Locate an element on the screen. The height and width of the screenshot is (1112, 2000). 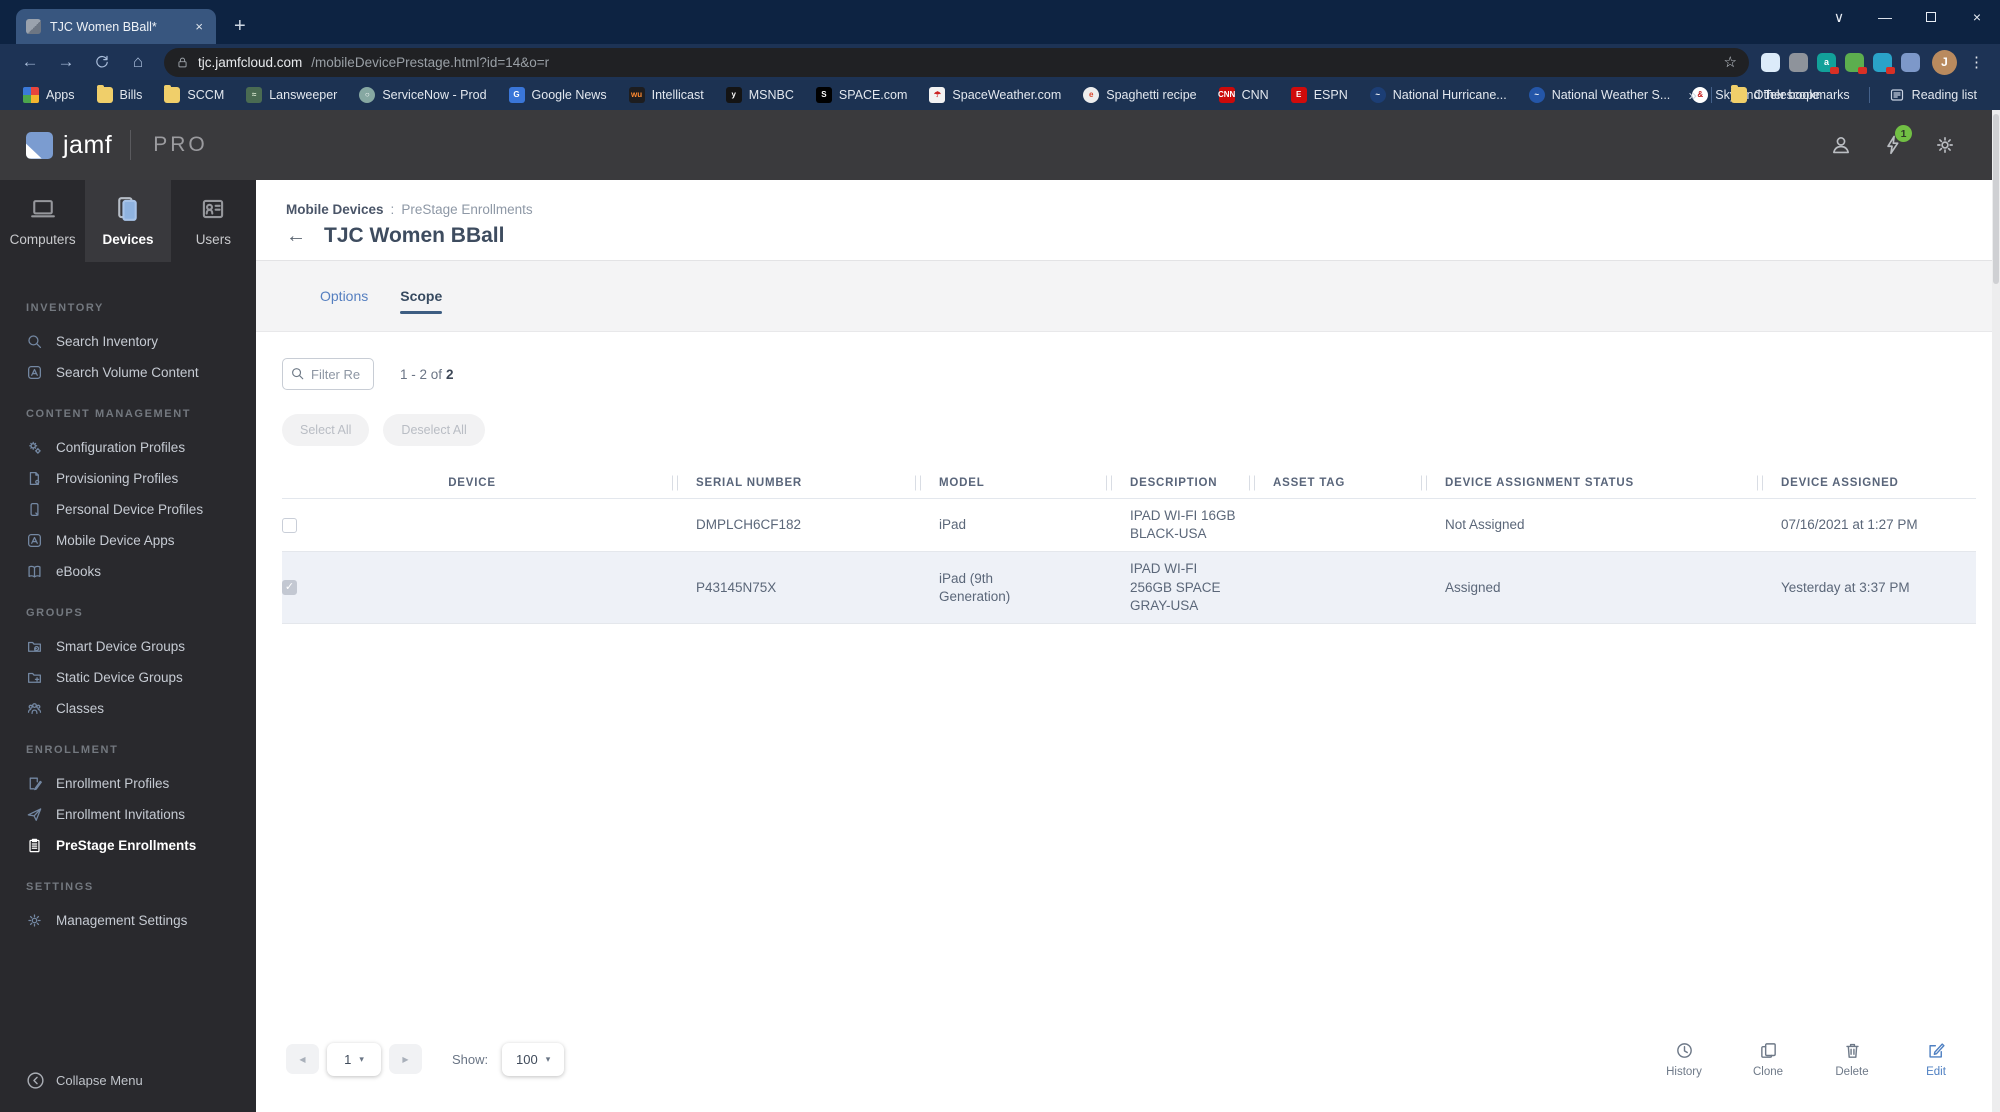
page-size-select: 100 ▾ is located at coordinates (533, 1059).